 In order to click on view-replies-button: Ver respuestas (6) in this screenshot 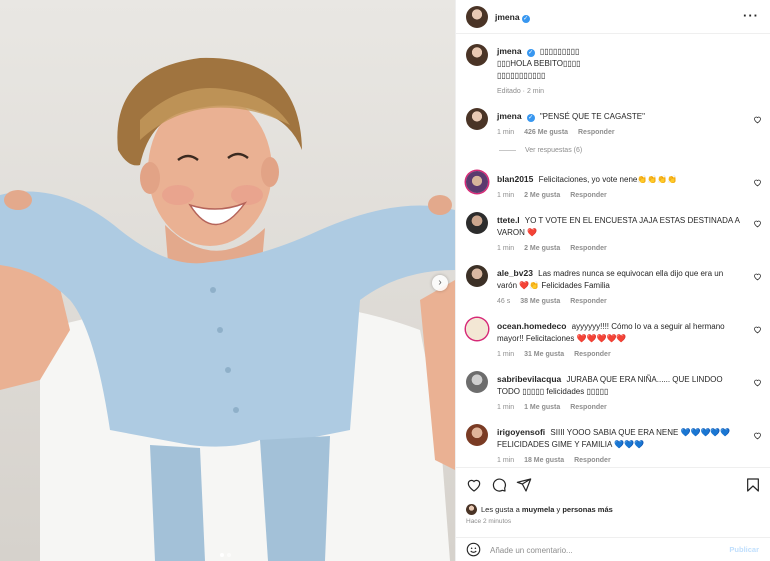, I will do `click(540, 150)`.